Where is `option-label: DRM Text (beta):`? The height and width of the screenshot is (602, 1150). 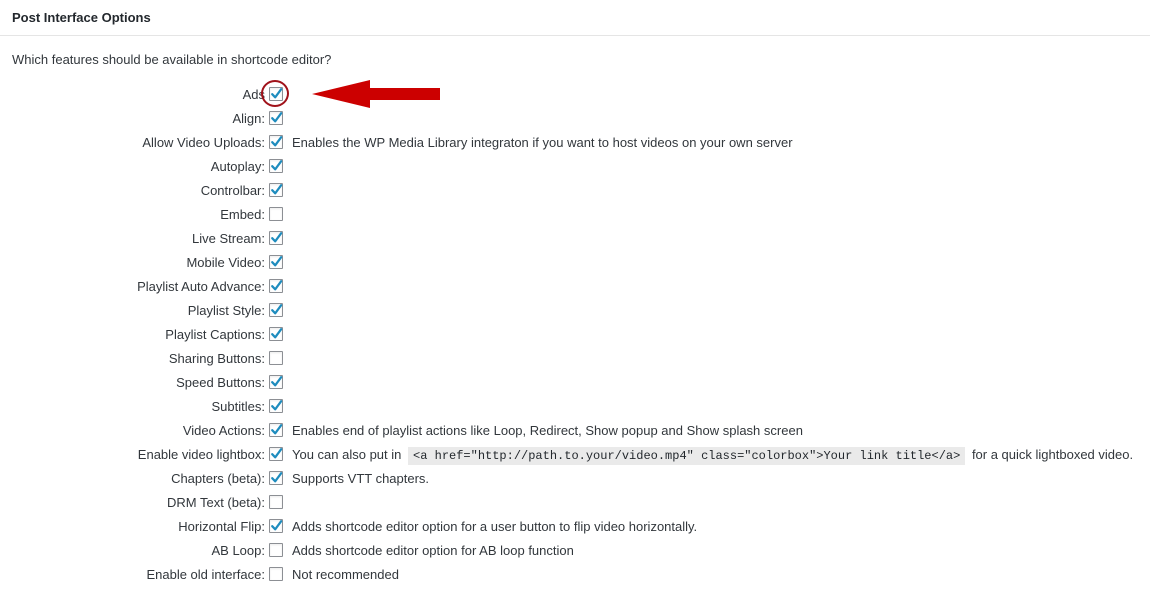
option-label: DRM Text (beta): is located at coordinates (216, 502).